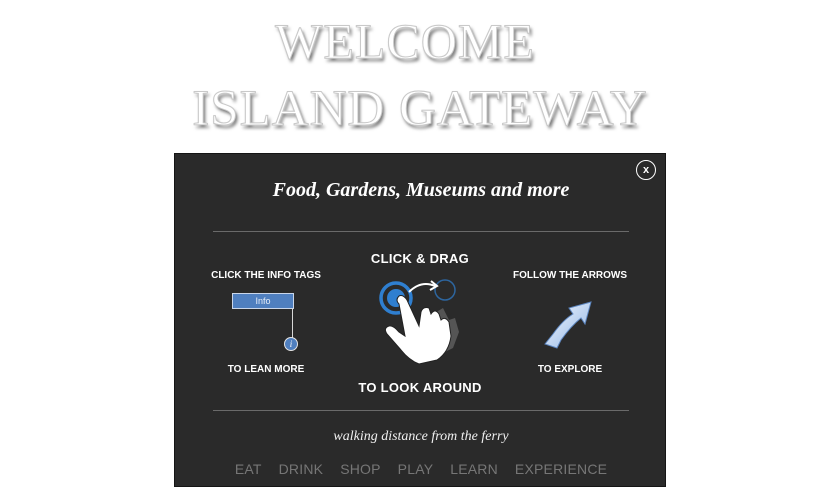  Describe the element at coordinates (266, 369) in the screenshot. I see `info-tags-caption: TO LEAN MORE` at that location.